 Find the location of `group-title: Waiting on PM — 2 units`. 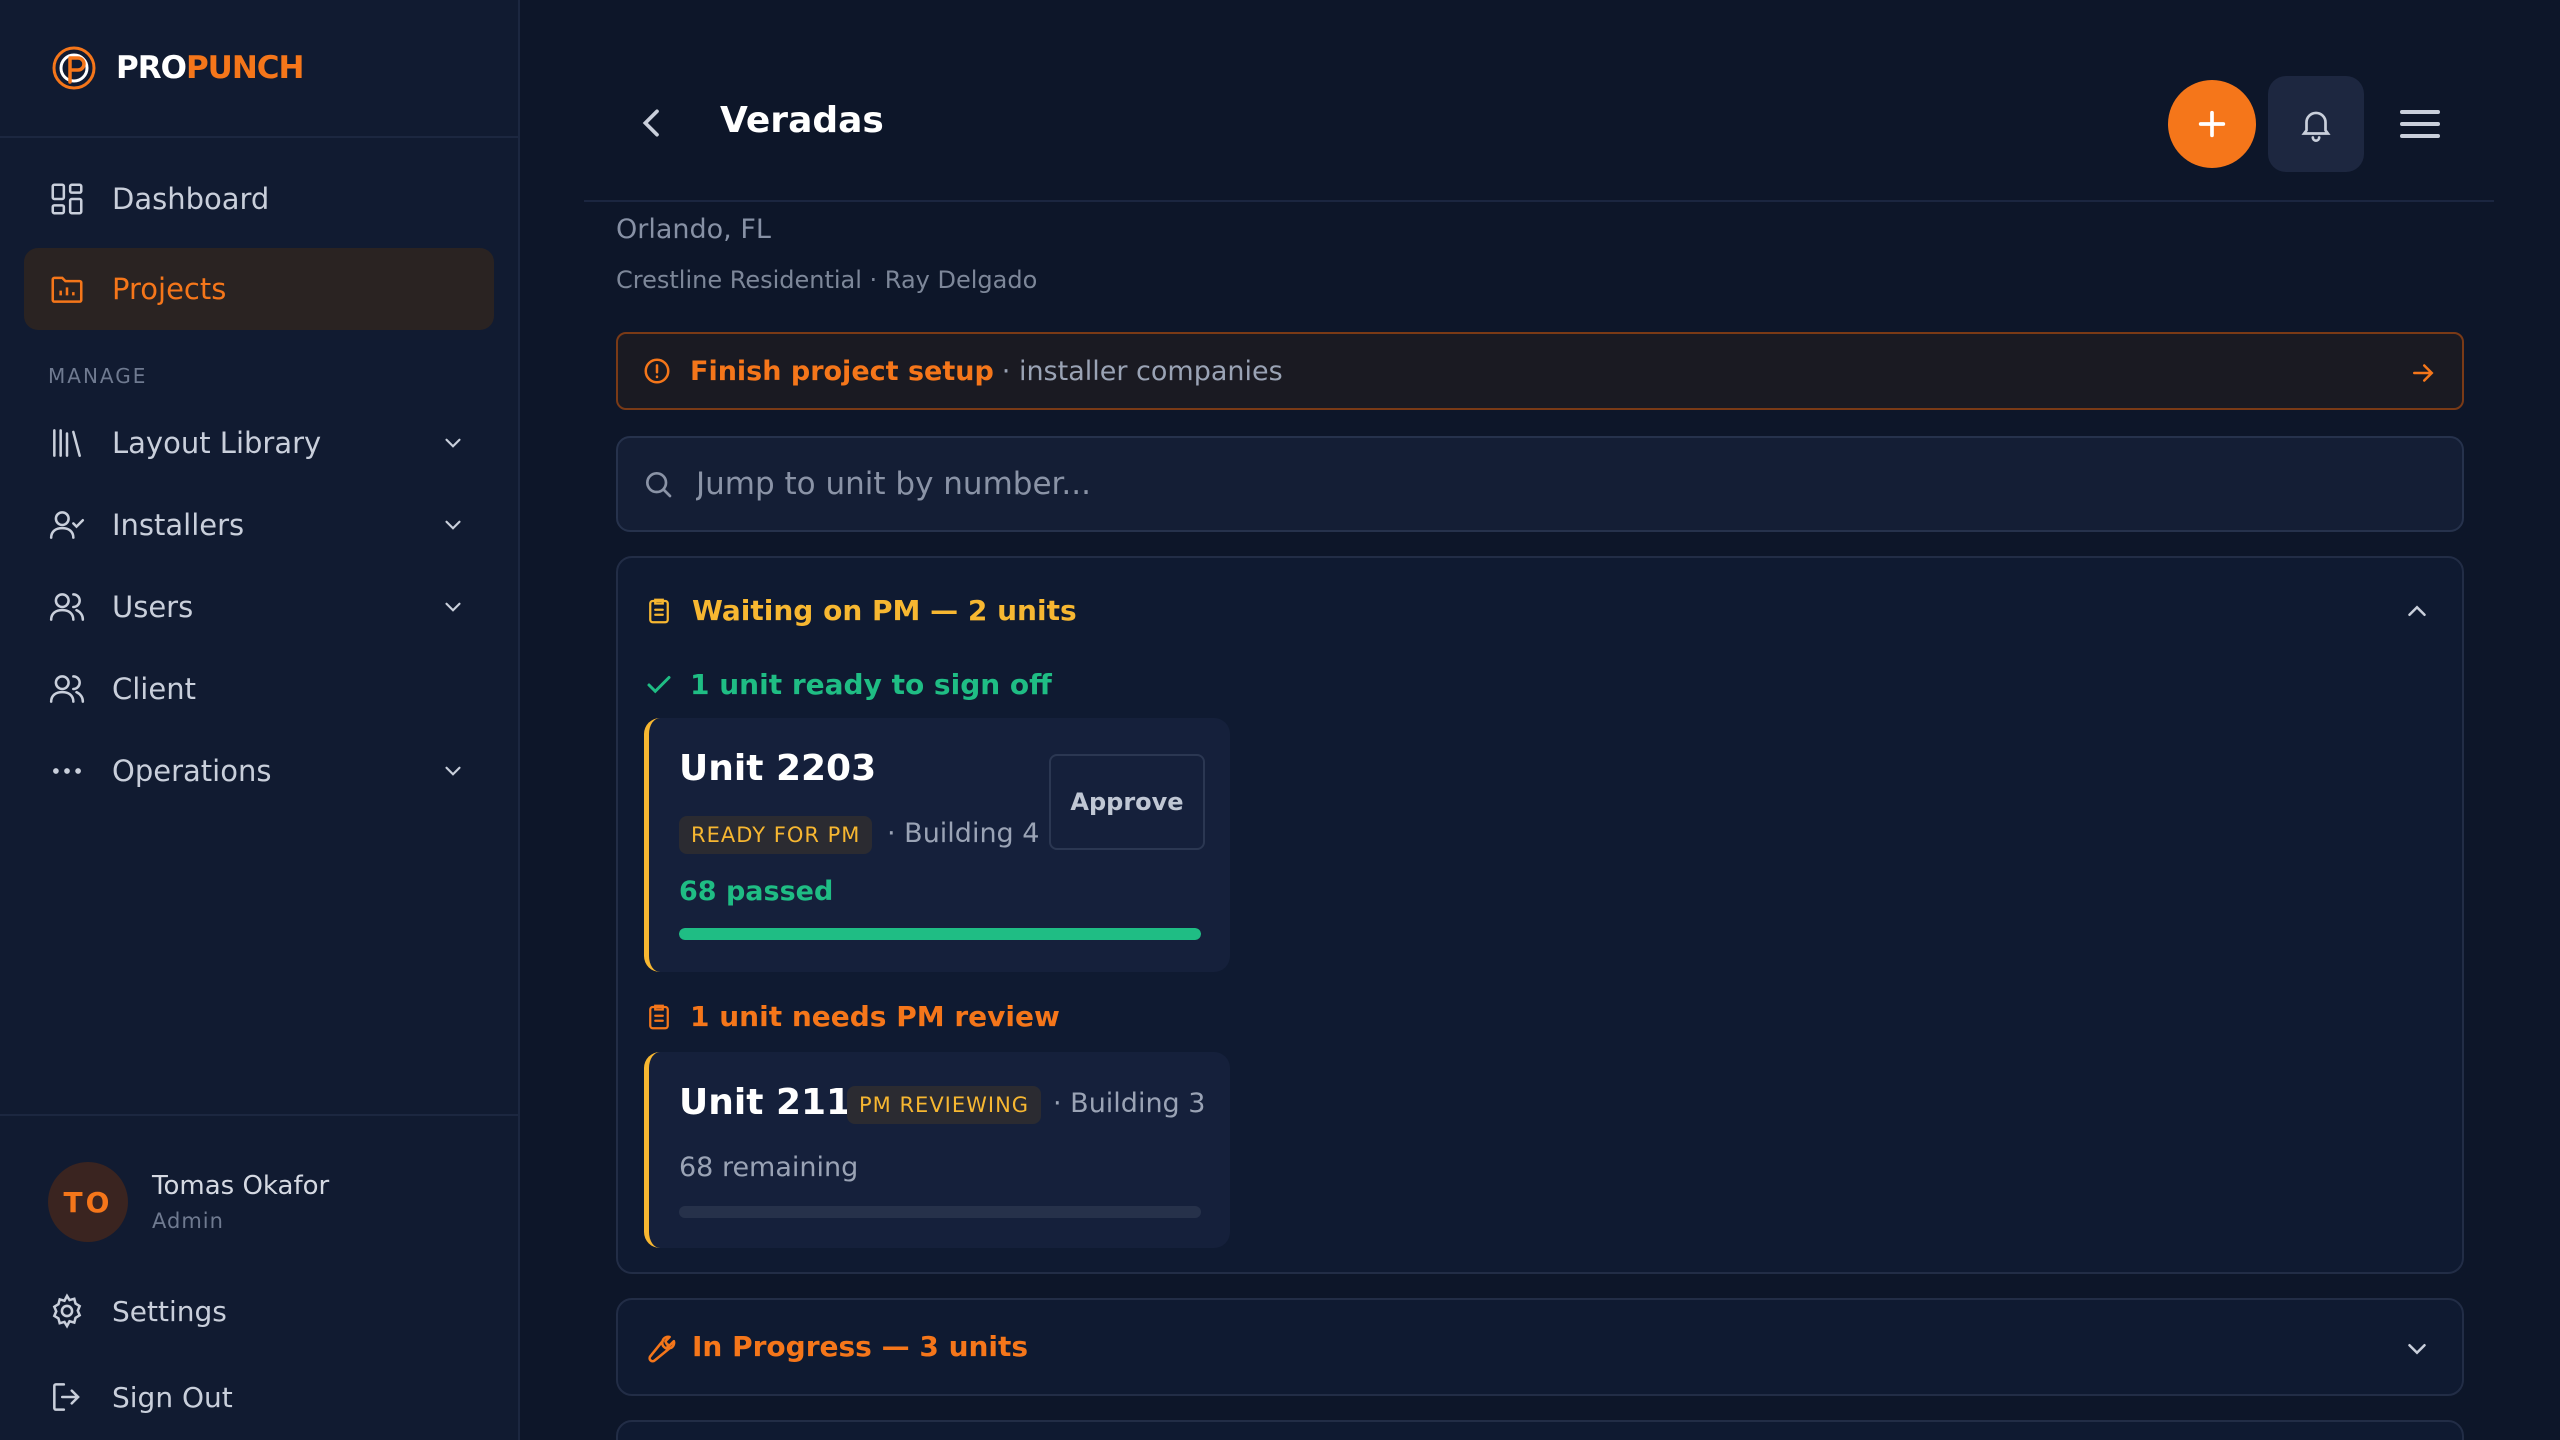

group-title: Waiting on PM — 2 units is located at coordinates (884, 610).